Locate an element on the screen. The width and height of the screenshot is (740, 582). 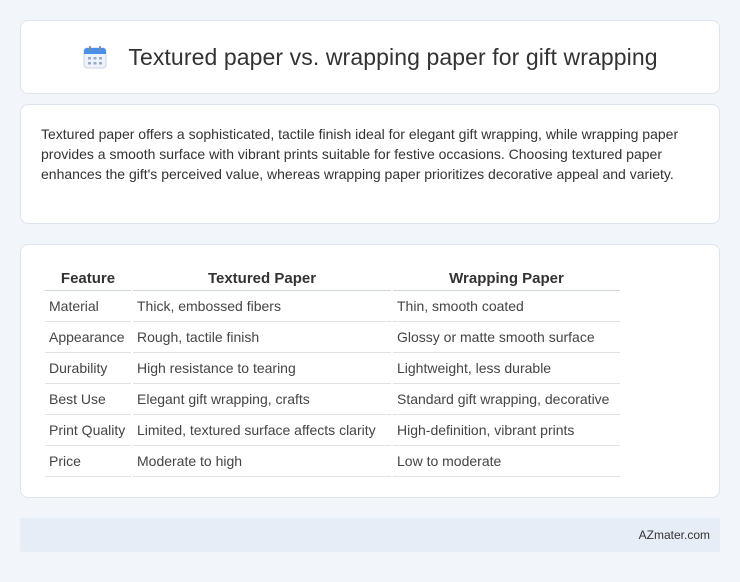
row-feature: Durability is located at coordinates (88, 368).